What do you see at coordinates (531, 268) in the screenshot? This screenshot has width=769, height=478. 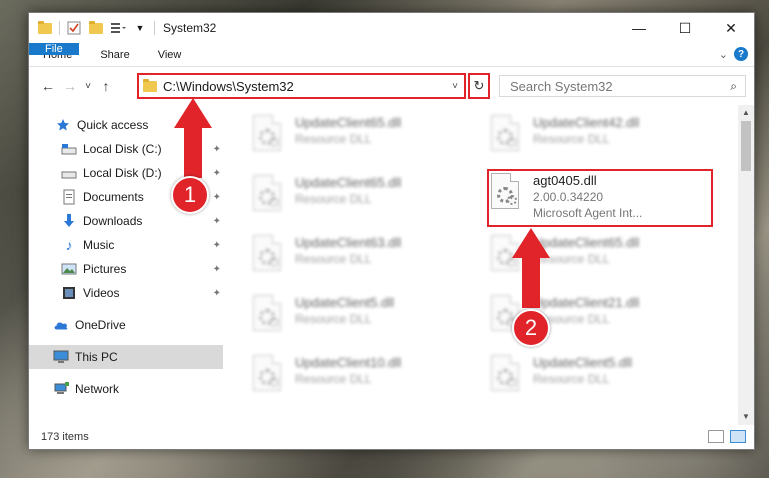 I see `arrow-2-icon` at bounding box center [531, 268].